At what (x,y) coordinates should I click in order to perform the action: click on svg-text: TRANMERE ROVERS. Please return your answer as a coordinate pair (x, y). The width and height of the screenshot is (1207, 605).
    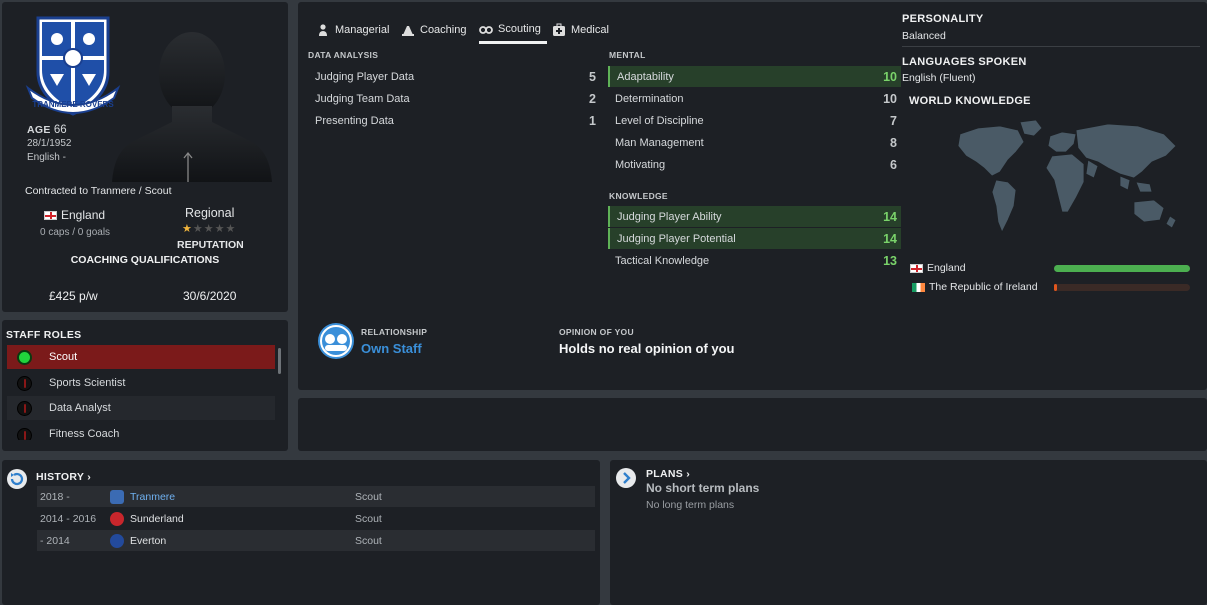
    Looking at the image, I should click on (73, 104).